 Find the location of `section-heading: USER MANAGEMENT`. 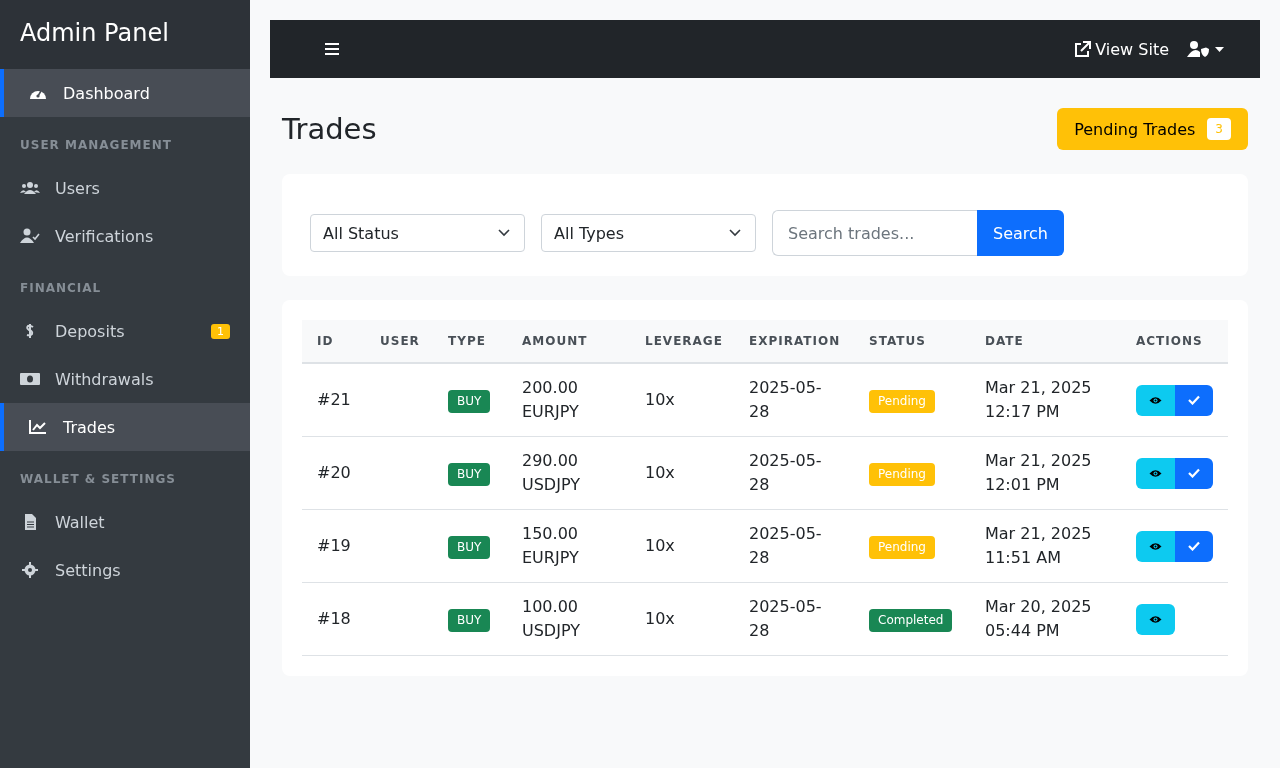

section-heading: USER MANAGEMENT is located at coordinates (96, 145).